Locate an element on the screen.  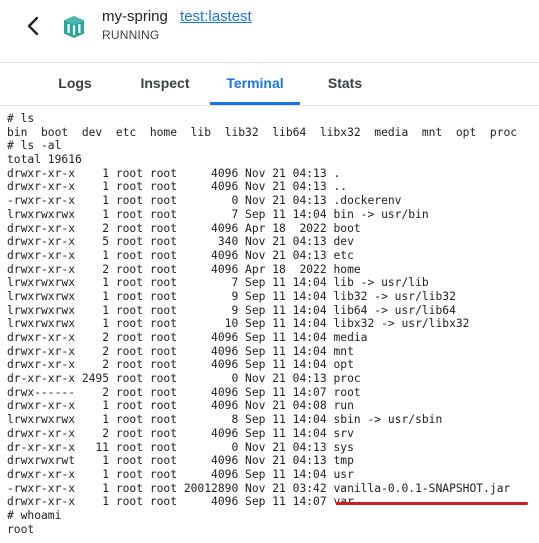
chevron-left-icon is located at coordinates (34, 26).